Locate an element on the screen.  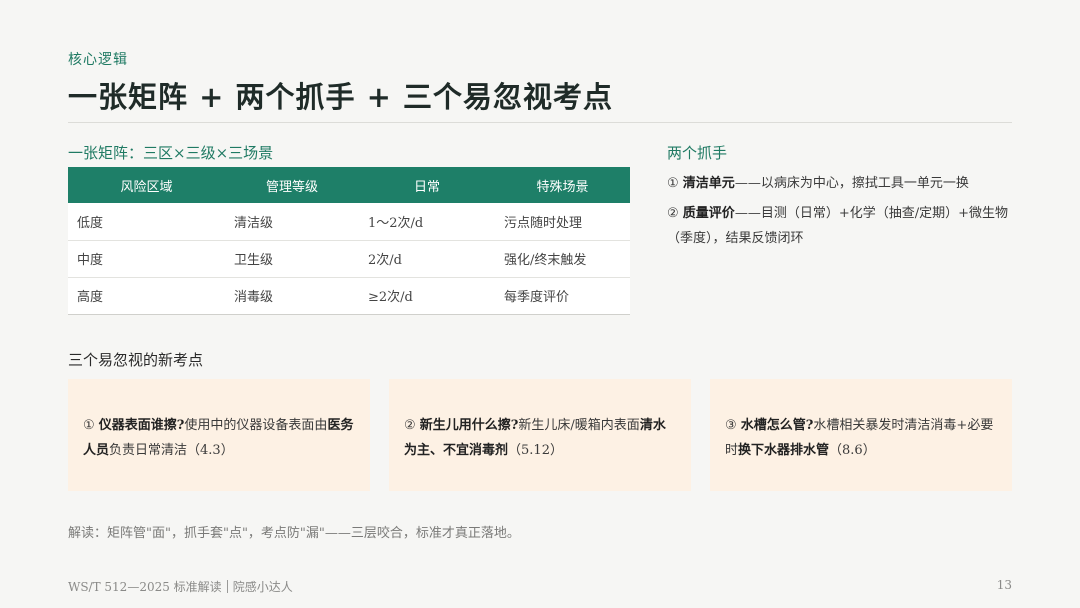
card-text: 新生儿床/暖箱内表面 is located at coordinates (579, 425).